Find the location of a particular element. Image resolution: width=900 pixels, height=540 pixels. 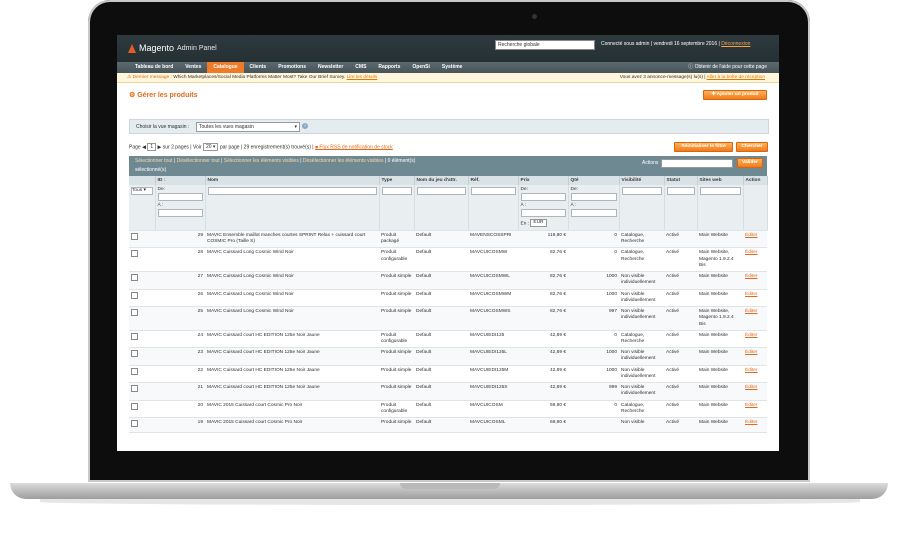

unselect-all-link: Désélectionner tout is located at coordinates (198, 161).